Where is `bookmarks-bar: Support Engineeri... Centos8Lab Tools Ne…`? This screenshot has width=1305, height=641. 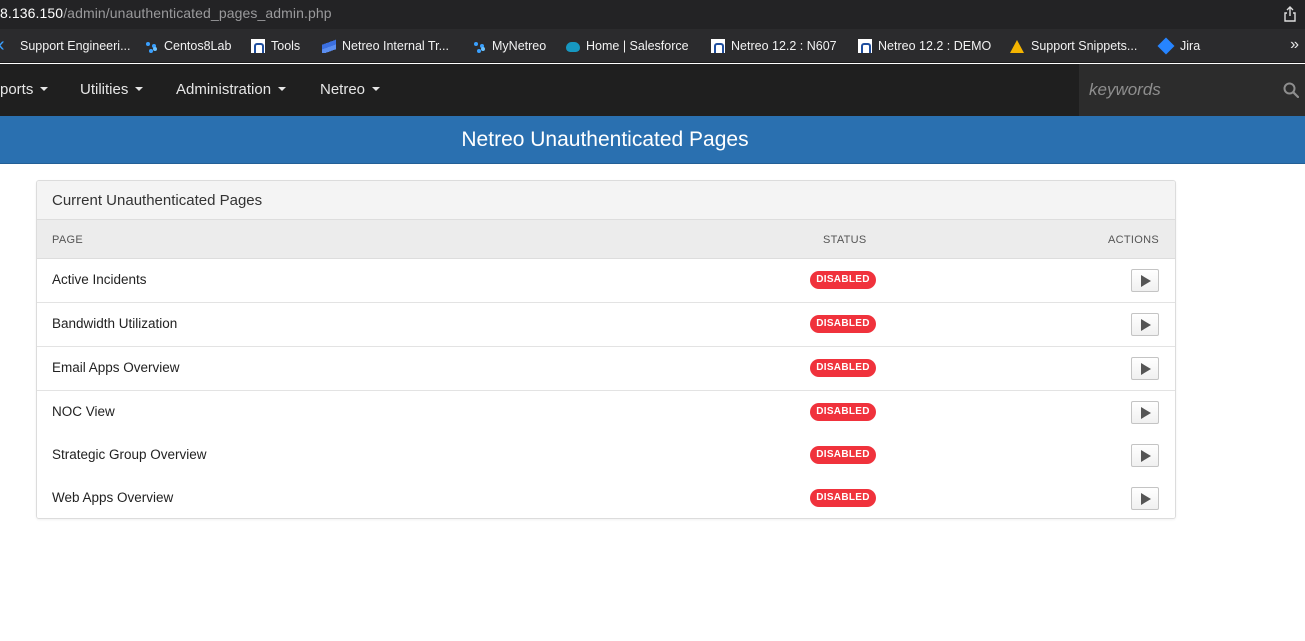 bookmarks-bar: Support Engineeri... Centos8Lab Tools Ne… is located at coordinates (652, 46).